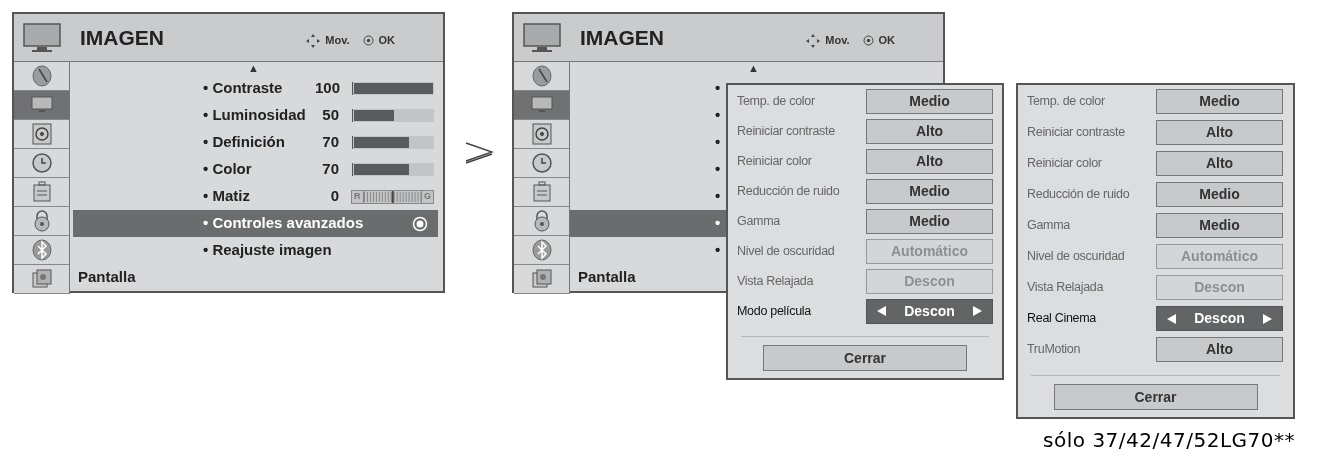 This screenshot has width=1317, height=456. I want to click on option-label: TruMotion, so click(1054, 350).